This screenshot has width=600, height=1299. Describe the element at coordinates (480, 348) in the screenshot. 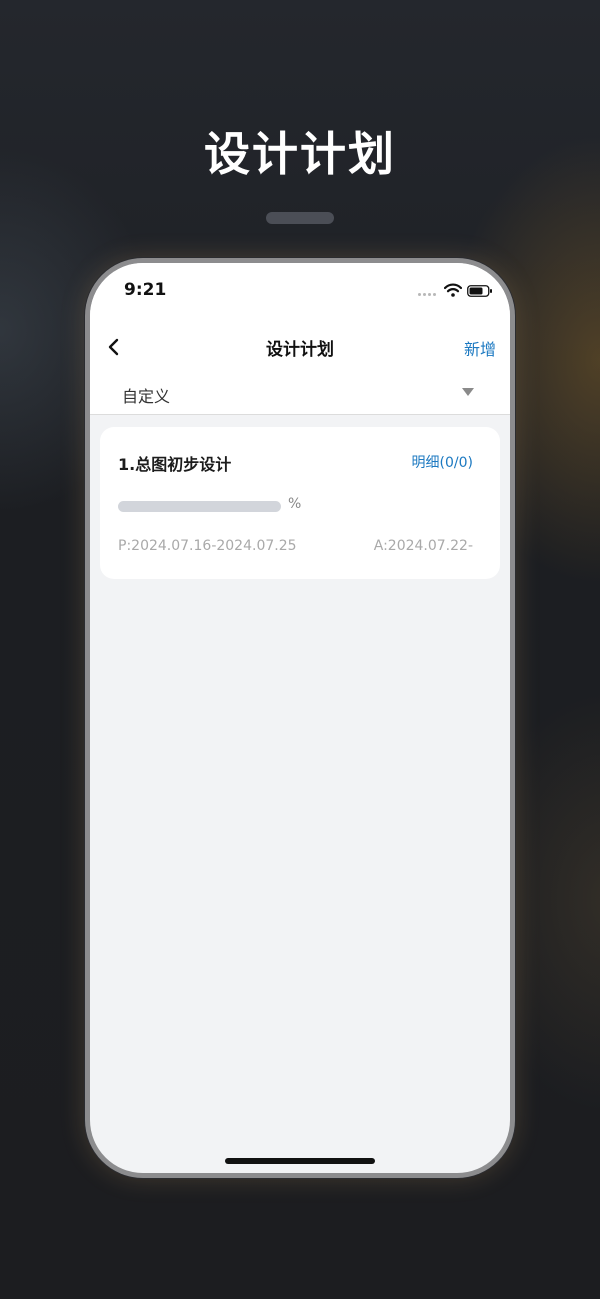

I see `add-button: 新增` at that location.